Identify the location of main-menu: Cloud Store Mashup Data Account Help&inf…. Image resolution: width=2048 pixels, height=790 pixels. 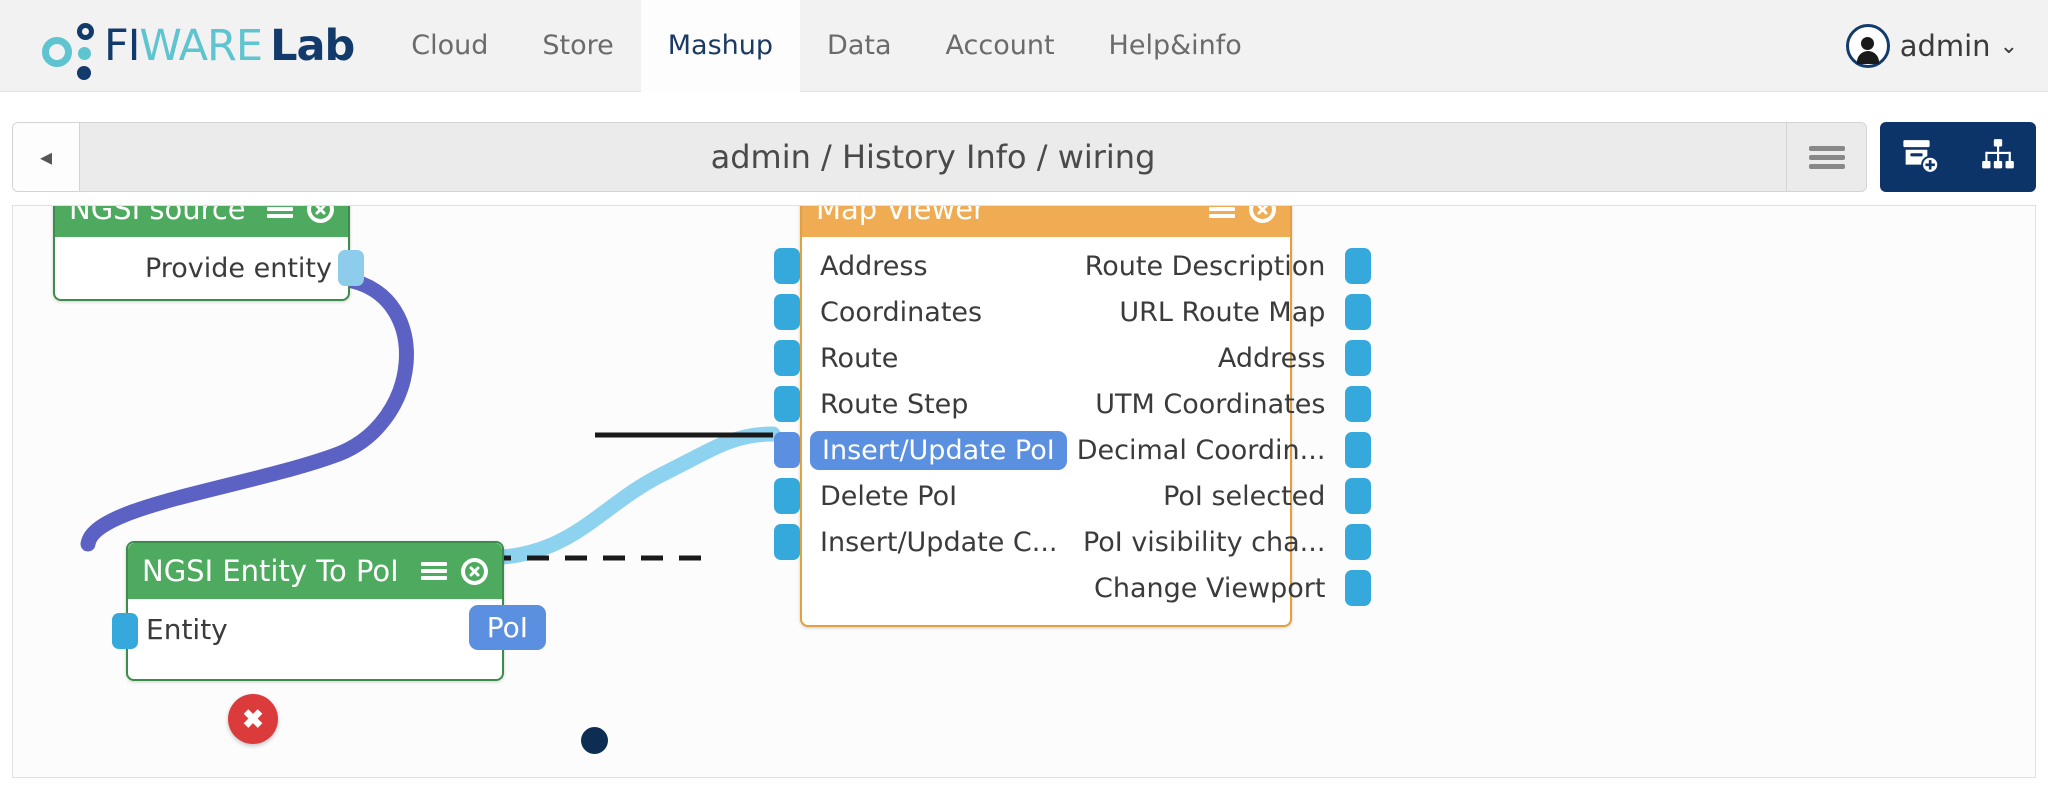
(826, 46).